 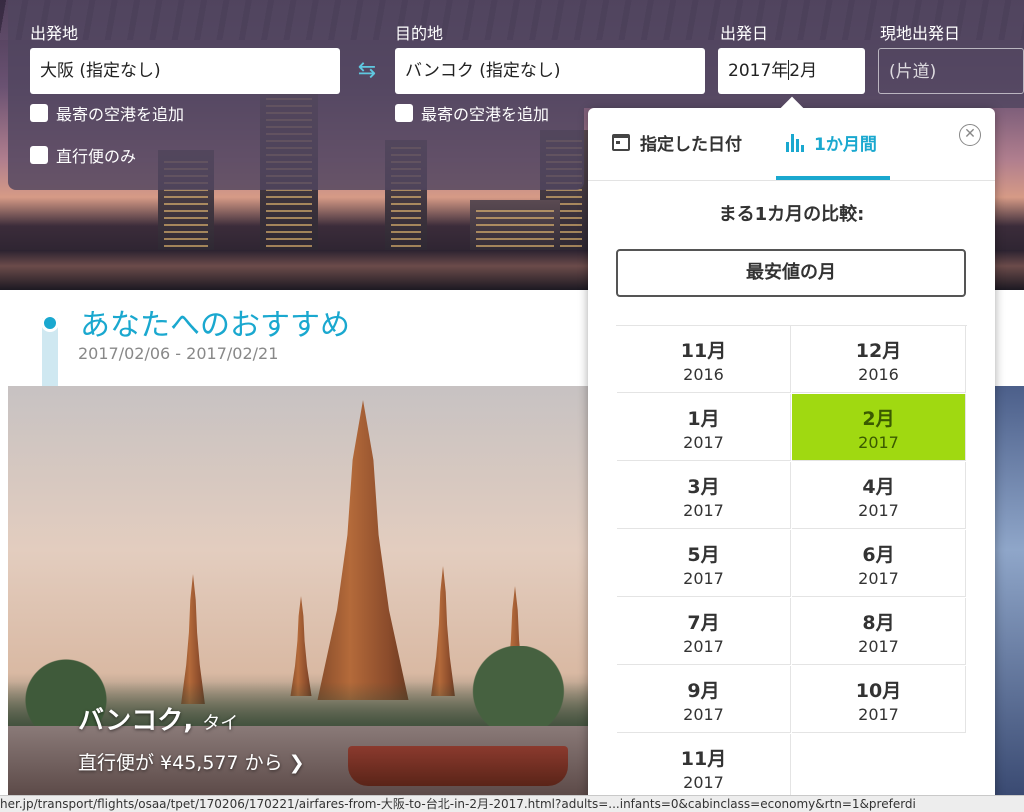 I want to click on tab-whole-month: 1か月間, so click(x=831, y=142).